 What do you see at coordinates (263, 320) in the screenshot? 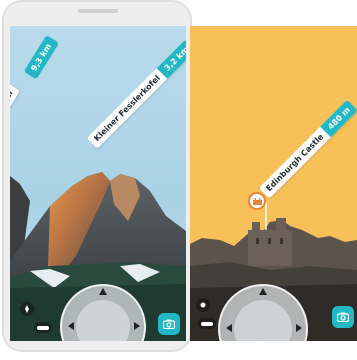
I see `compass-center-right` at bounding box center [263, 320].